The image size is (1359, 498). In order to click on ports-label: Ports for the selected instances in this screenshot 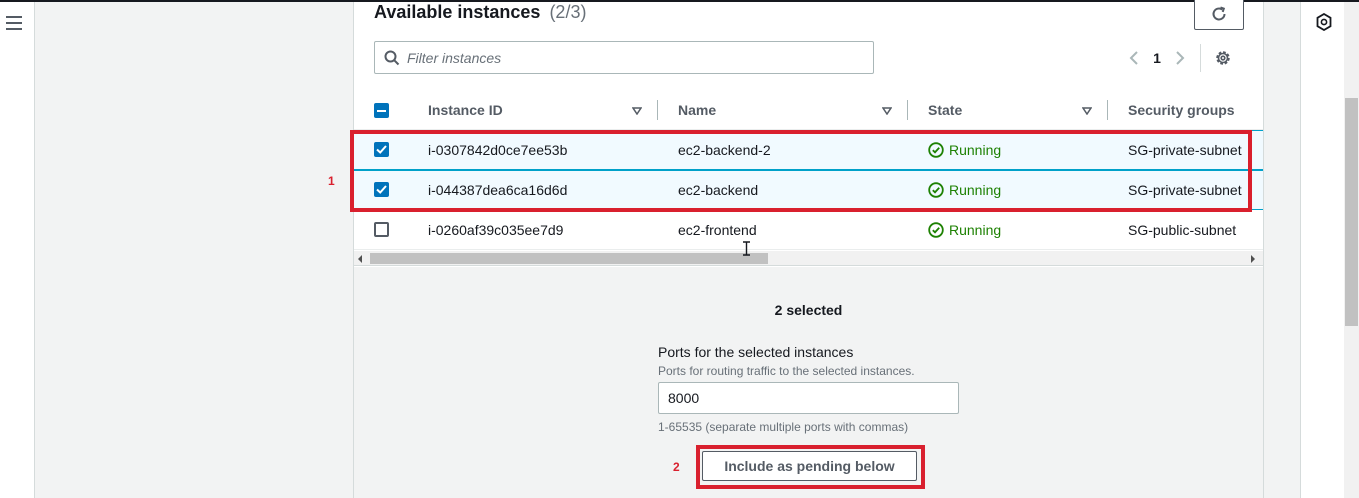, I will do `click(756, 352)`.